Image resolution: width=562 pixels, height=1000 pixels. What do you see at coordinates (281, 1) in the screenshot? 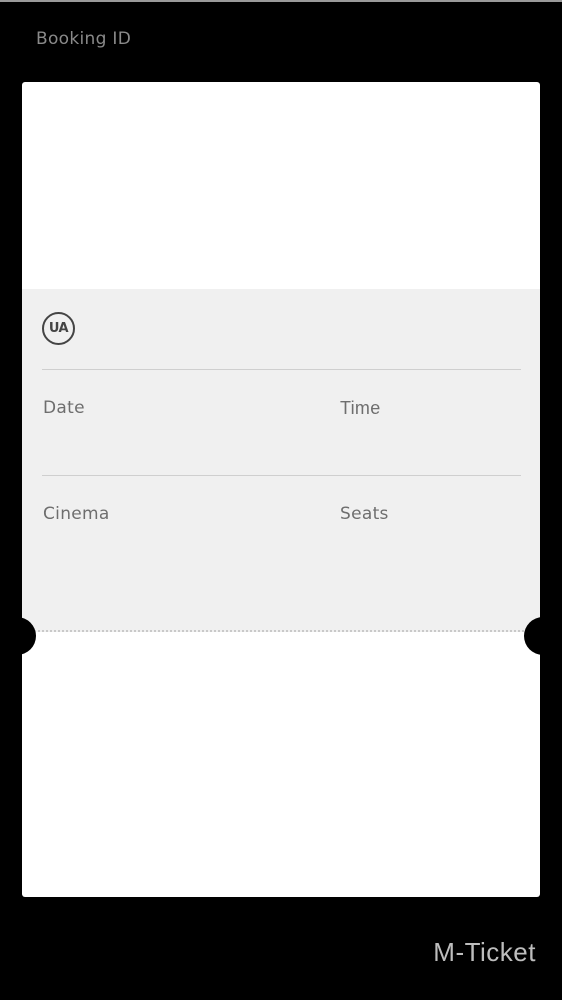
I see `status-strip` at bounding box center [281, 1].